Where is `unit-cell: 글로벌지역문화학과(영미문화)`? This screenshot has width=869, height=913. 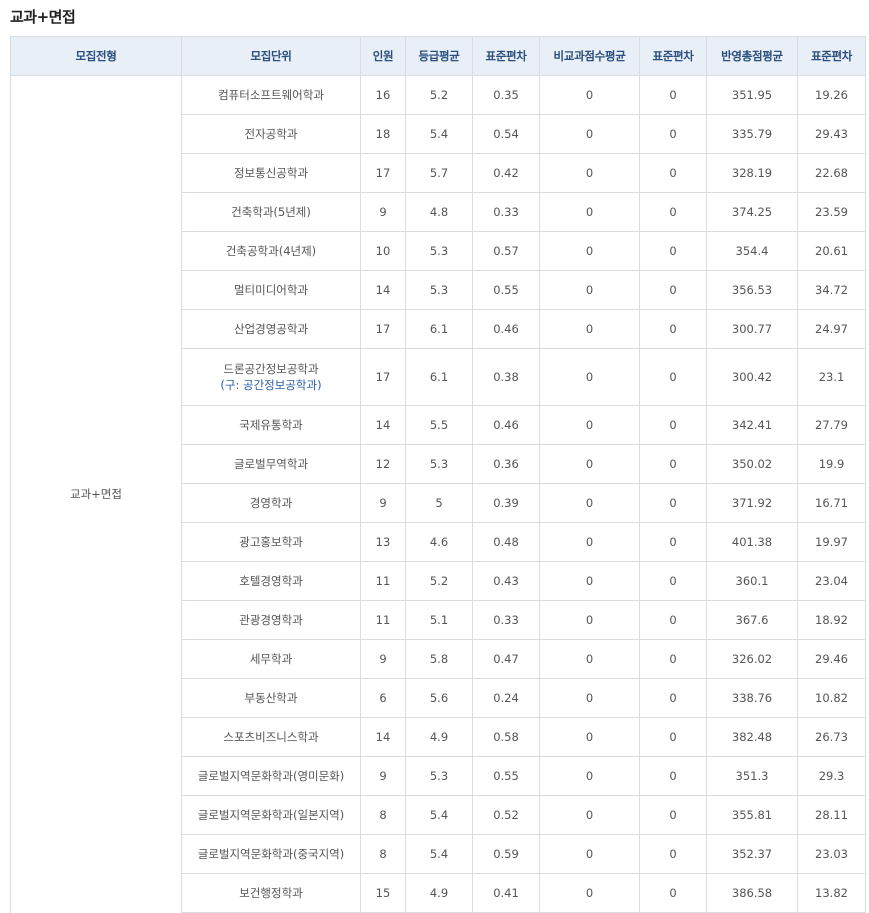
unit-cell: 글로벌지역문화학과(영미문화) is located at coordinates (271, 776).